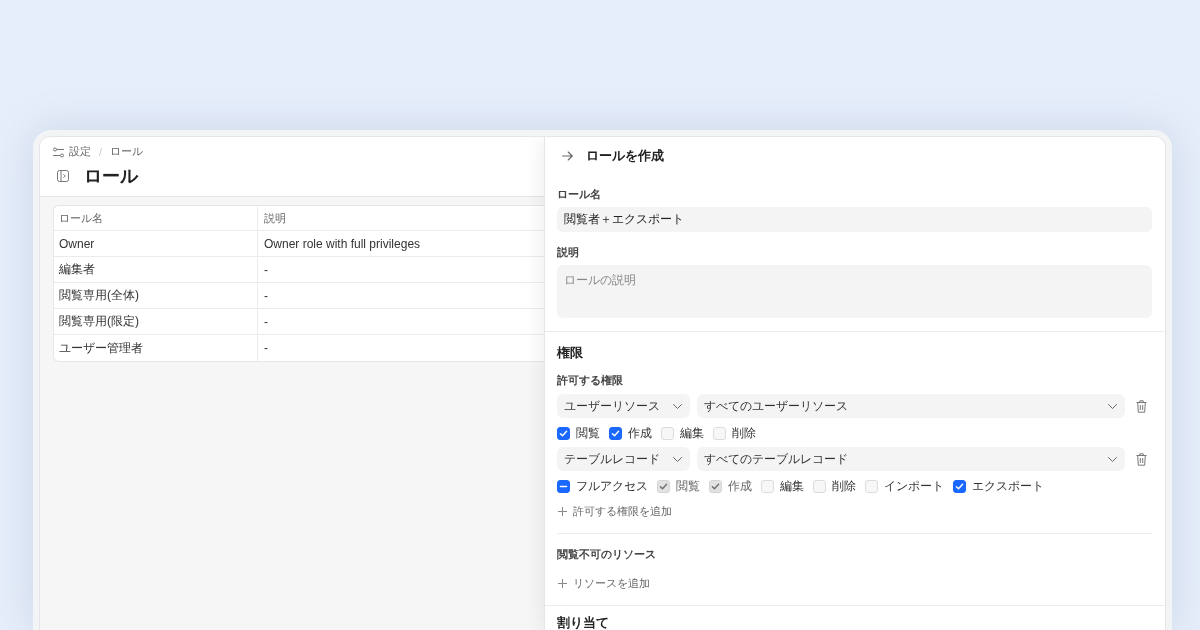 The image size is (1200, 630). What do you see at coordinates (603, 583) in the screenshot?
I see `add-resource-button: リソースを追加` at bounding box center [603, 583].